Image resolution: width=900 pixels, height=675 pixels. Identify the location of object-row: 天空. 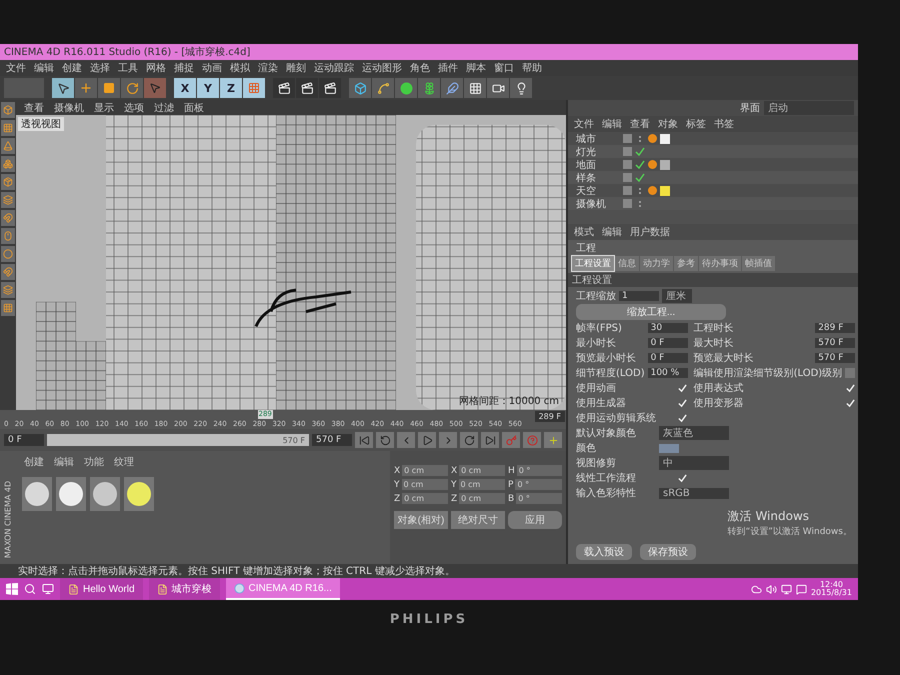
(713, 190).